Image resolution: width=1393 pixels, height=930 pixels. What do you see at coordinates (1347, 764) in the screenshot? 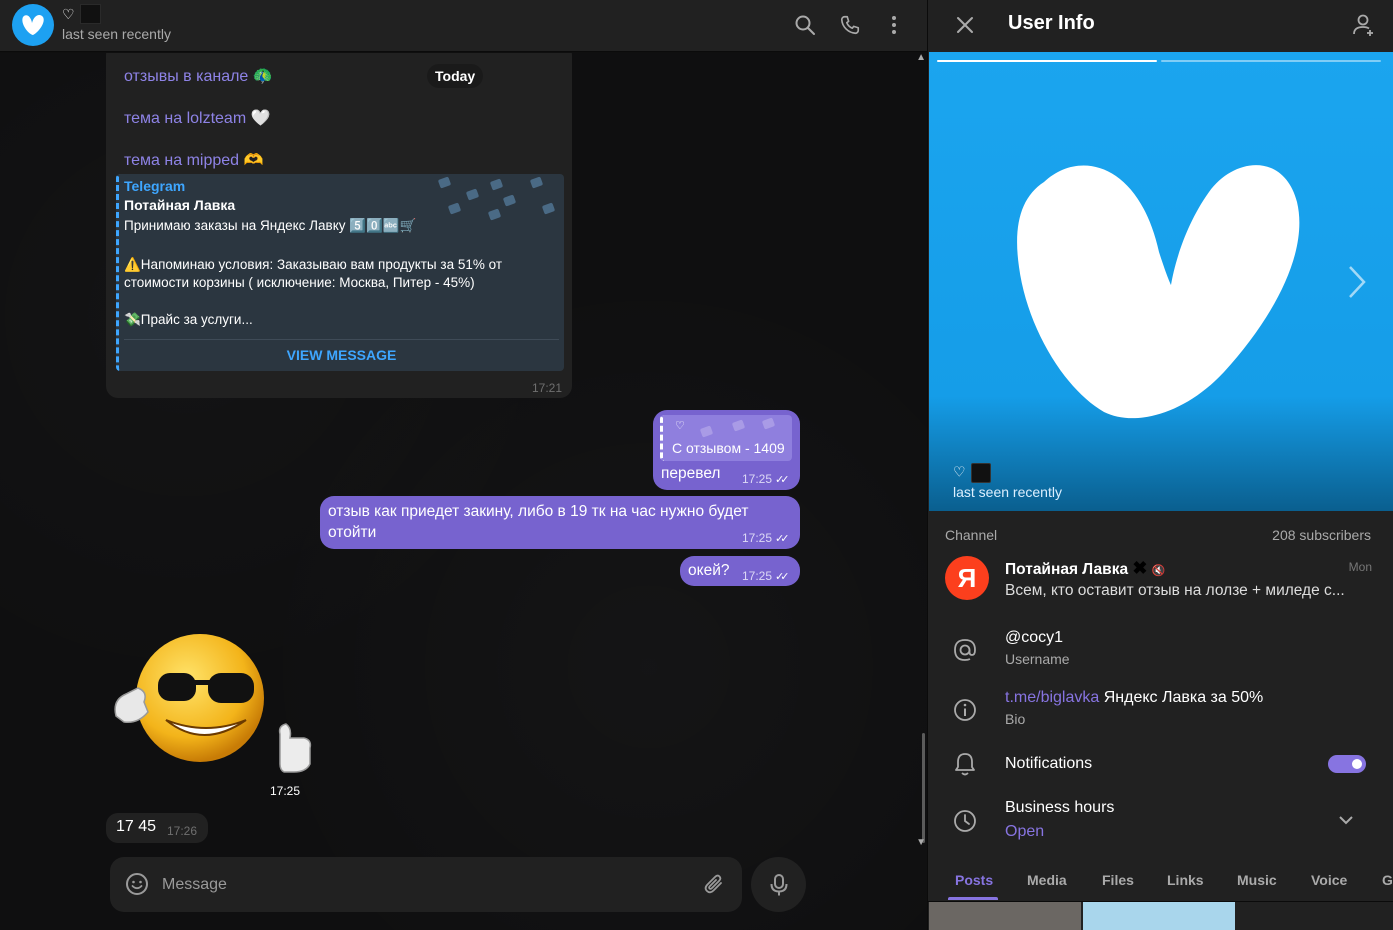
I see `notifications-toggle` at bounding box center [1347, 764].